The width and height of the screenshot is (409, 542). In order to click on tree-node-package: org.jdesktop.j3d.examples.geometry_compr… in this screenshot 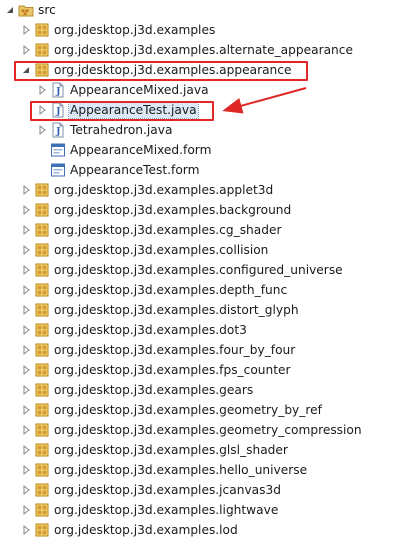, I will do `click(204, 430)`.